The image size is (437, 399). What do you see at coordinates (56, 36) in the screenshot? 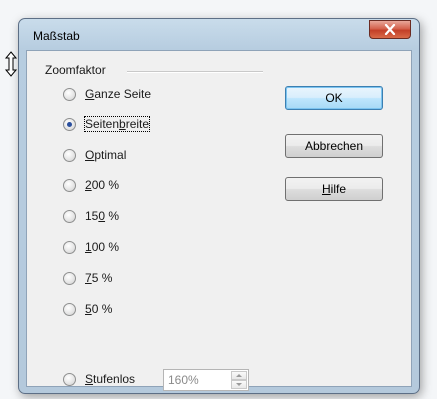
I see `dialog-title: Maßstab` at bounding box center [56, 36].